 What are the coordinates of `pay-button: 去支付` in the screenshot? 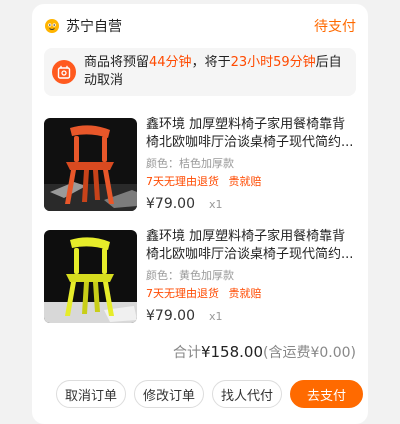 It's located at (327, 394).